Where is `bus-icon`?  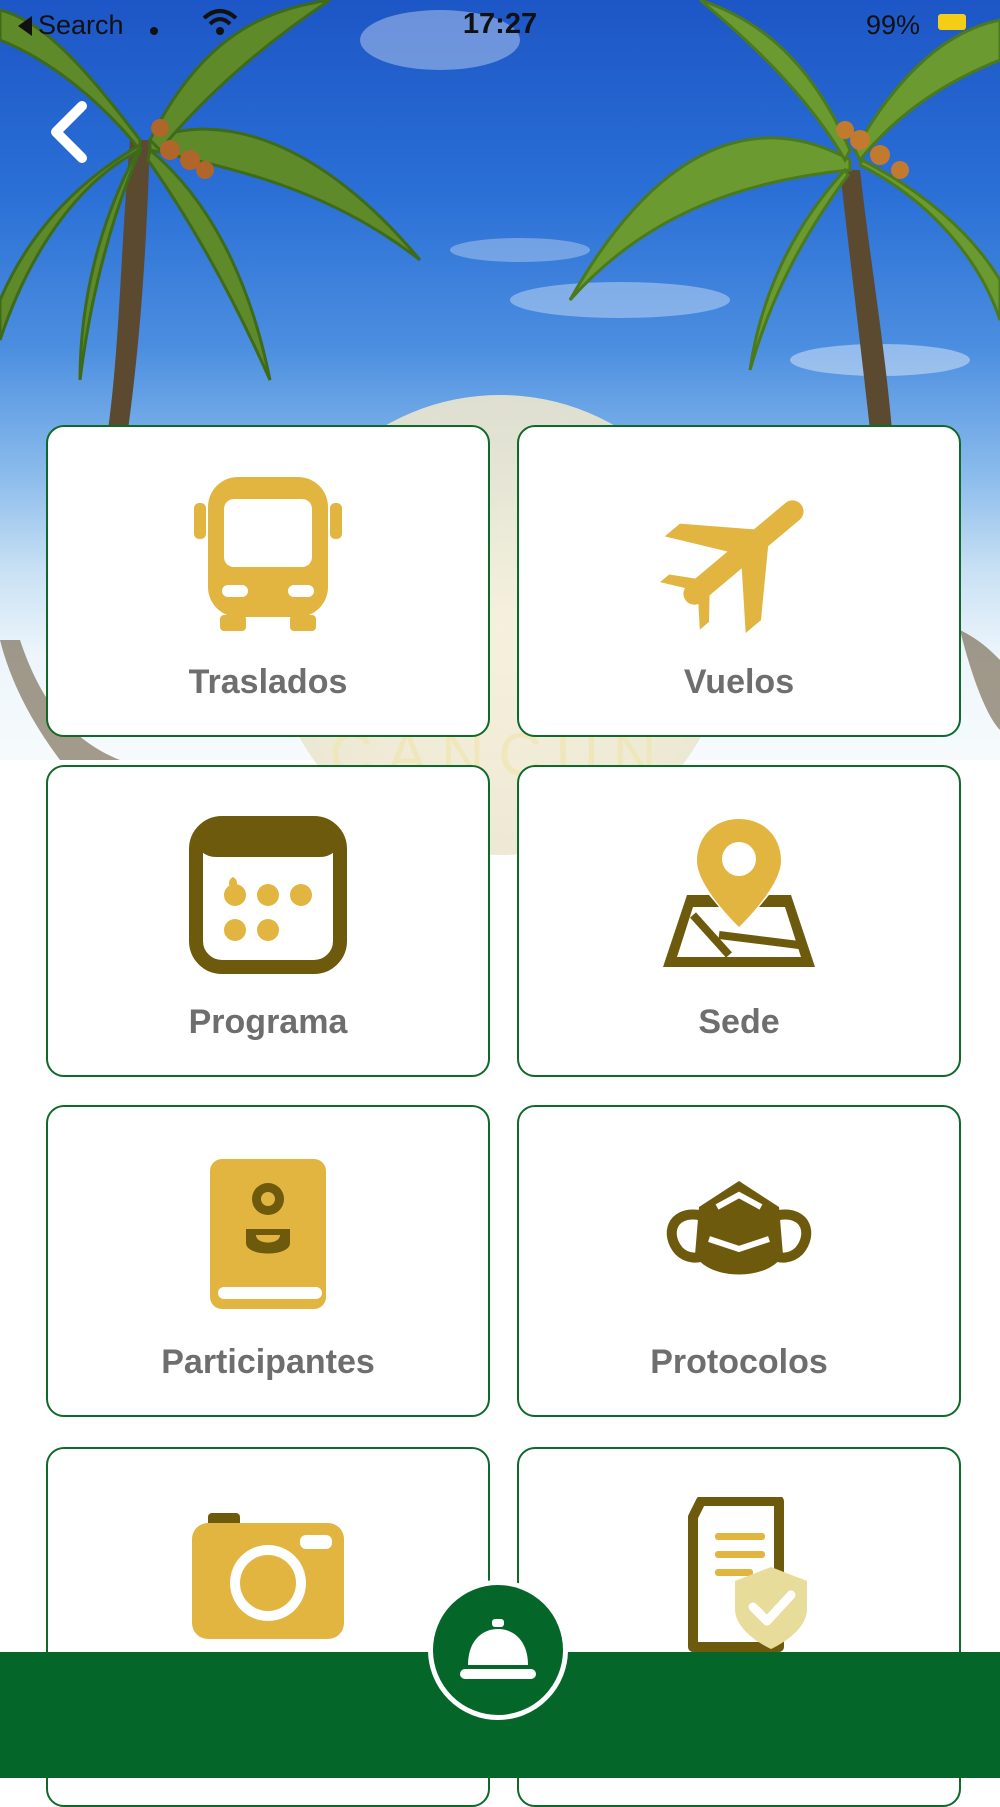 bus-icon is located at coordinates (268, 554).